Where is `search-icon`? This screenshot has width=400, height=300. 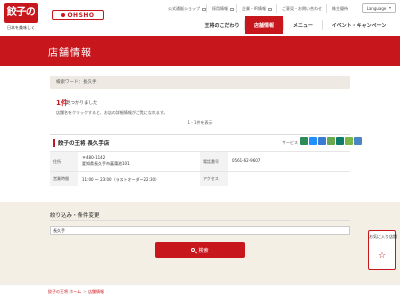 search-icon is located at coordinates (193, 250).